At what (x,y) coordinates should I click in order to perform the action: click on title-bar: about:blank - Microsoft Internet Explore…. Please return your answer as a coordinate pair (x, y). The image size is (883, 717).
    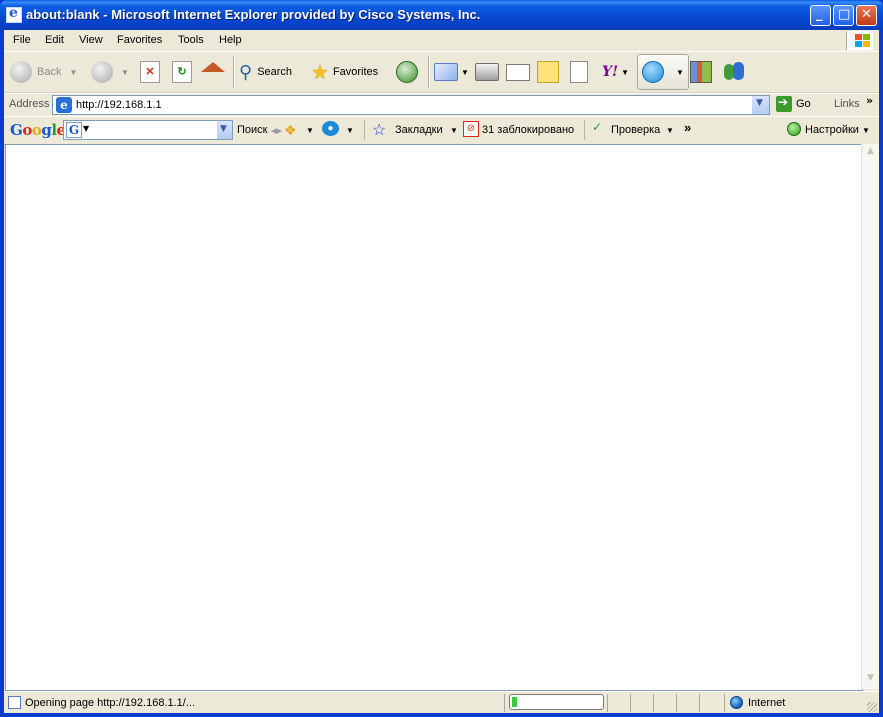
    Looking at the image, I should click on (441, 15).